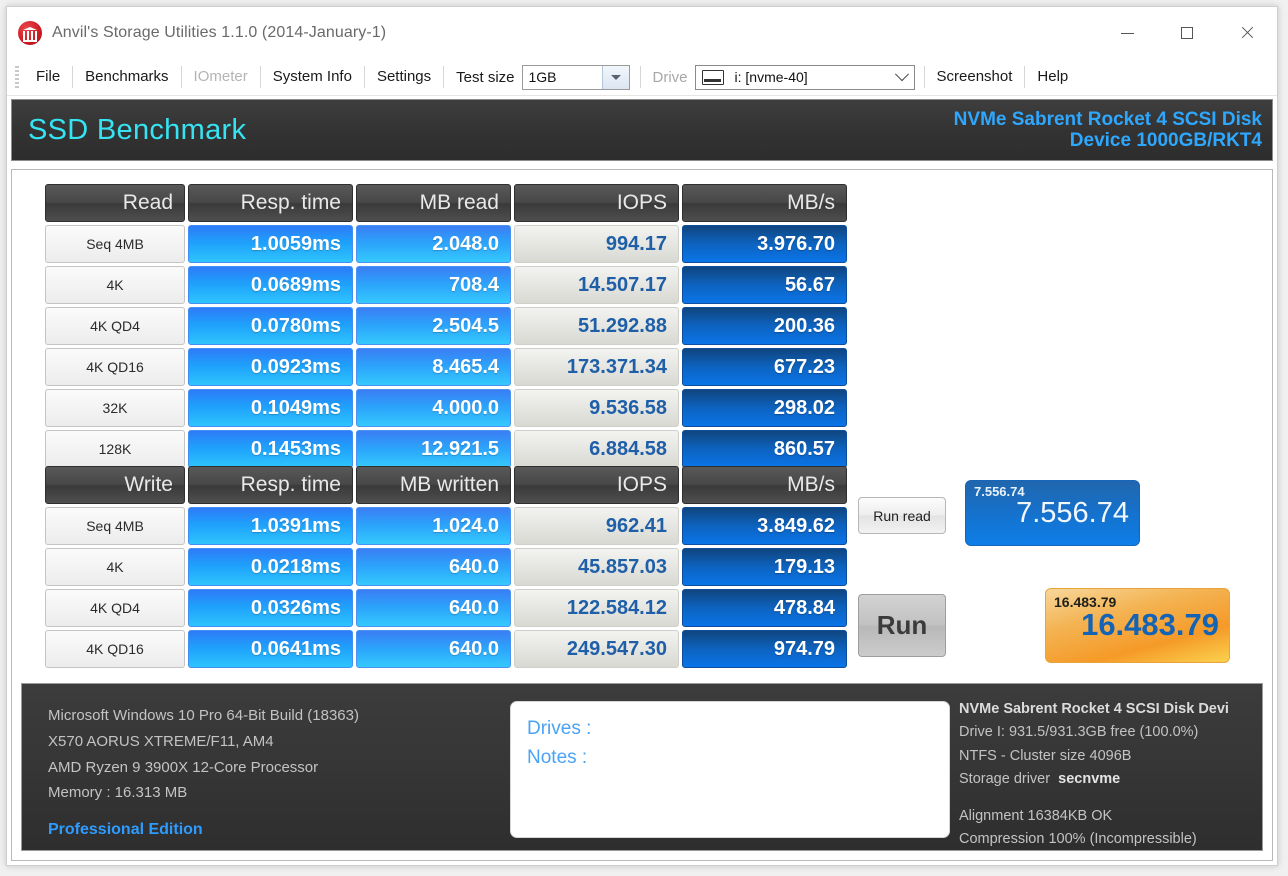 The image size is (1288, 876). What do you see at coordinates (596, 244) in the screenshot?
I see `cell-iops: 994.17` at bounding box center [596, 244].